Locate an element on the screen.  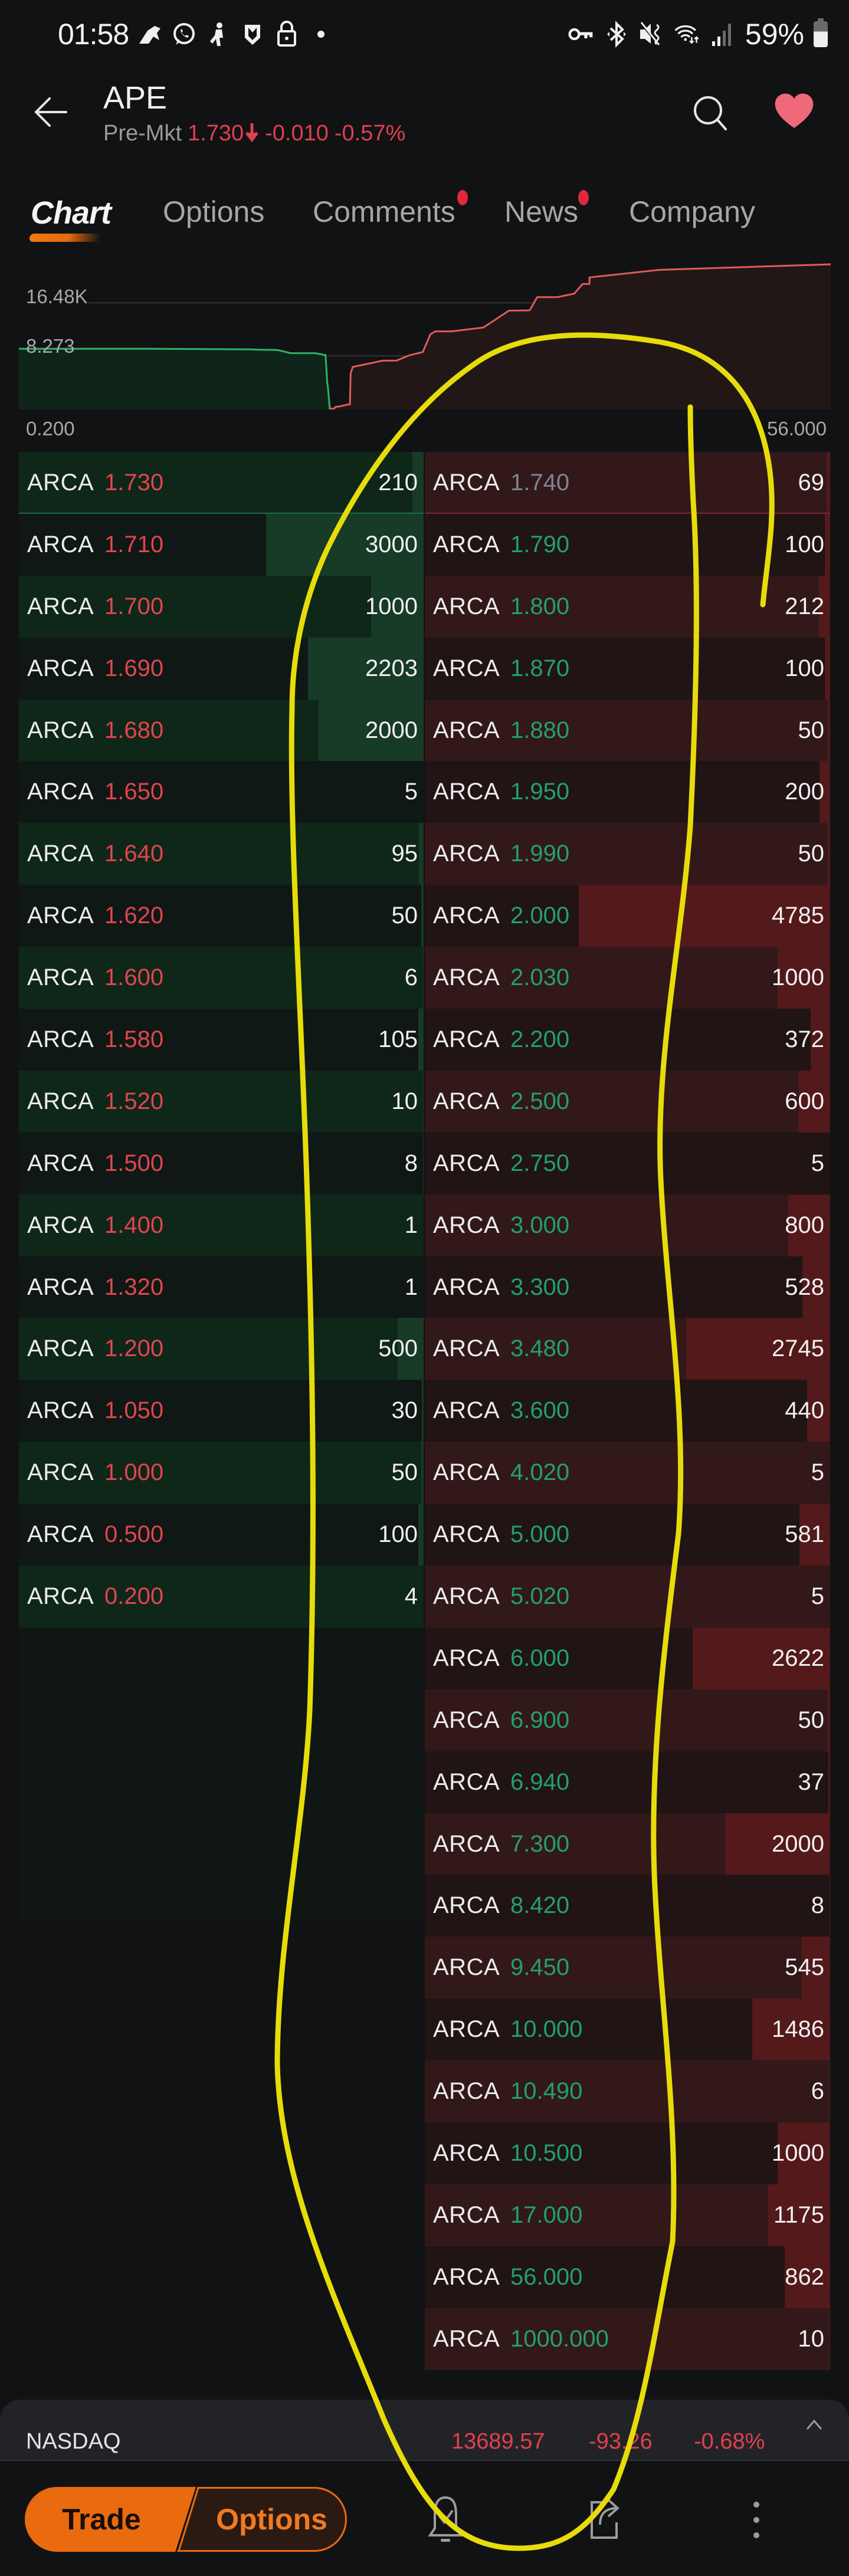
ask-row: ARCA 56.000 862 is located at coordinates (627, 2277).